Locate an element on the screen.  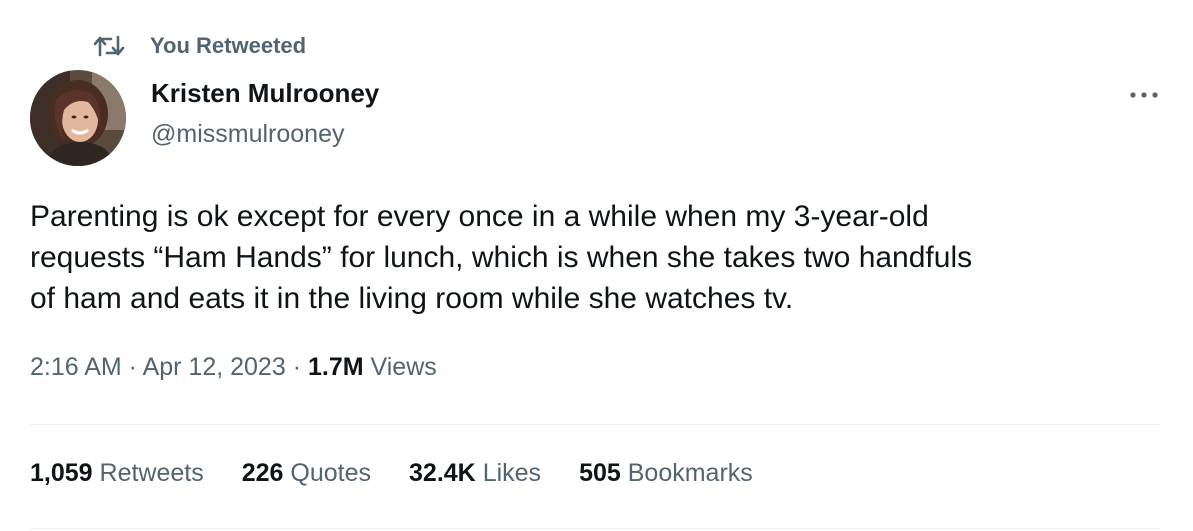
quotes-label: Quotes is located at coordinates (331, 473).